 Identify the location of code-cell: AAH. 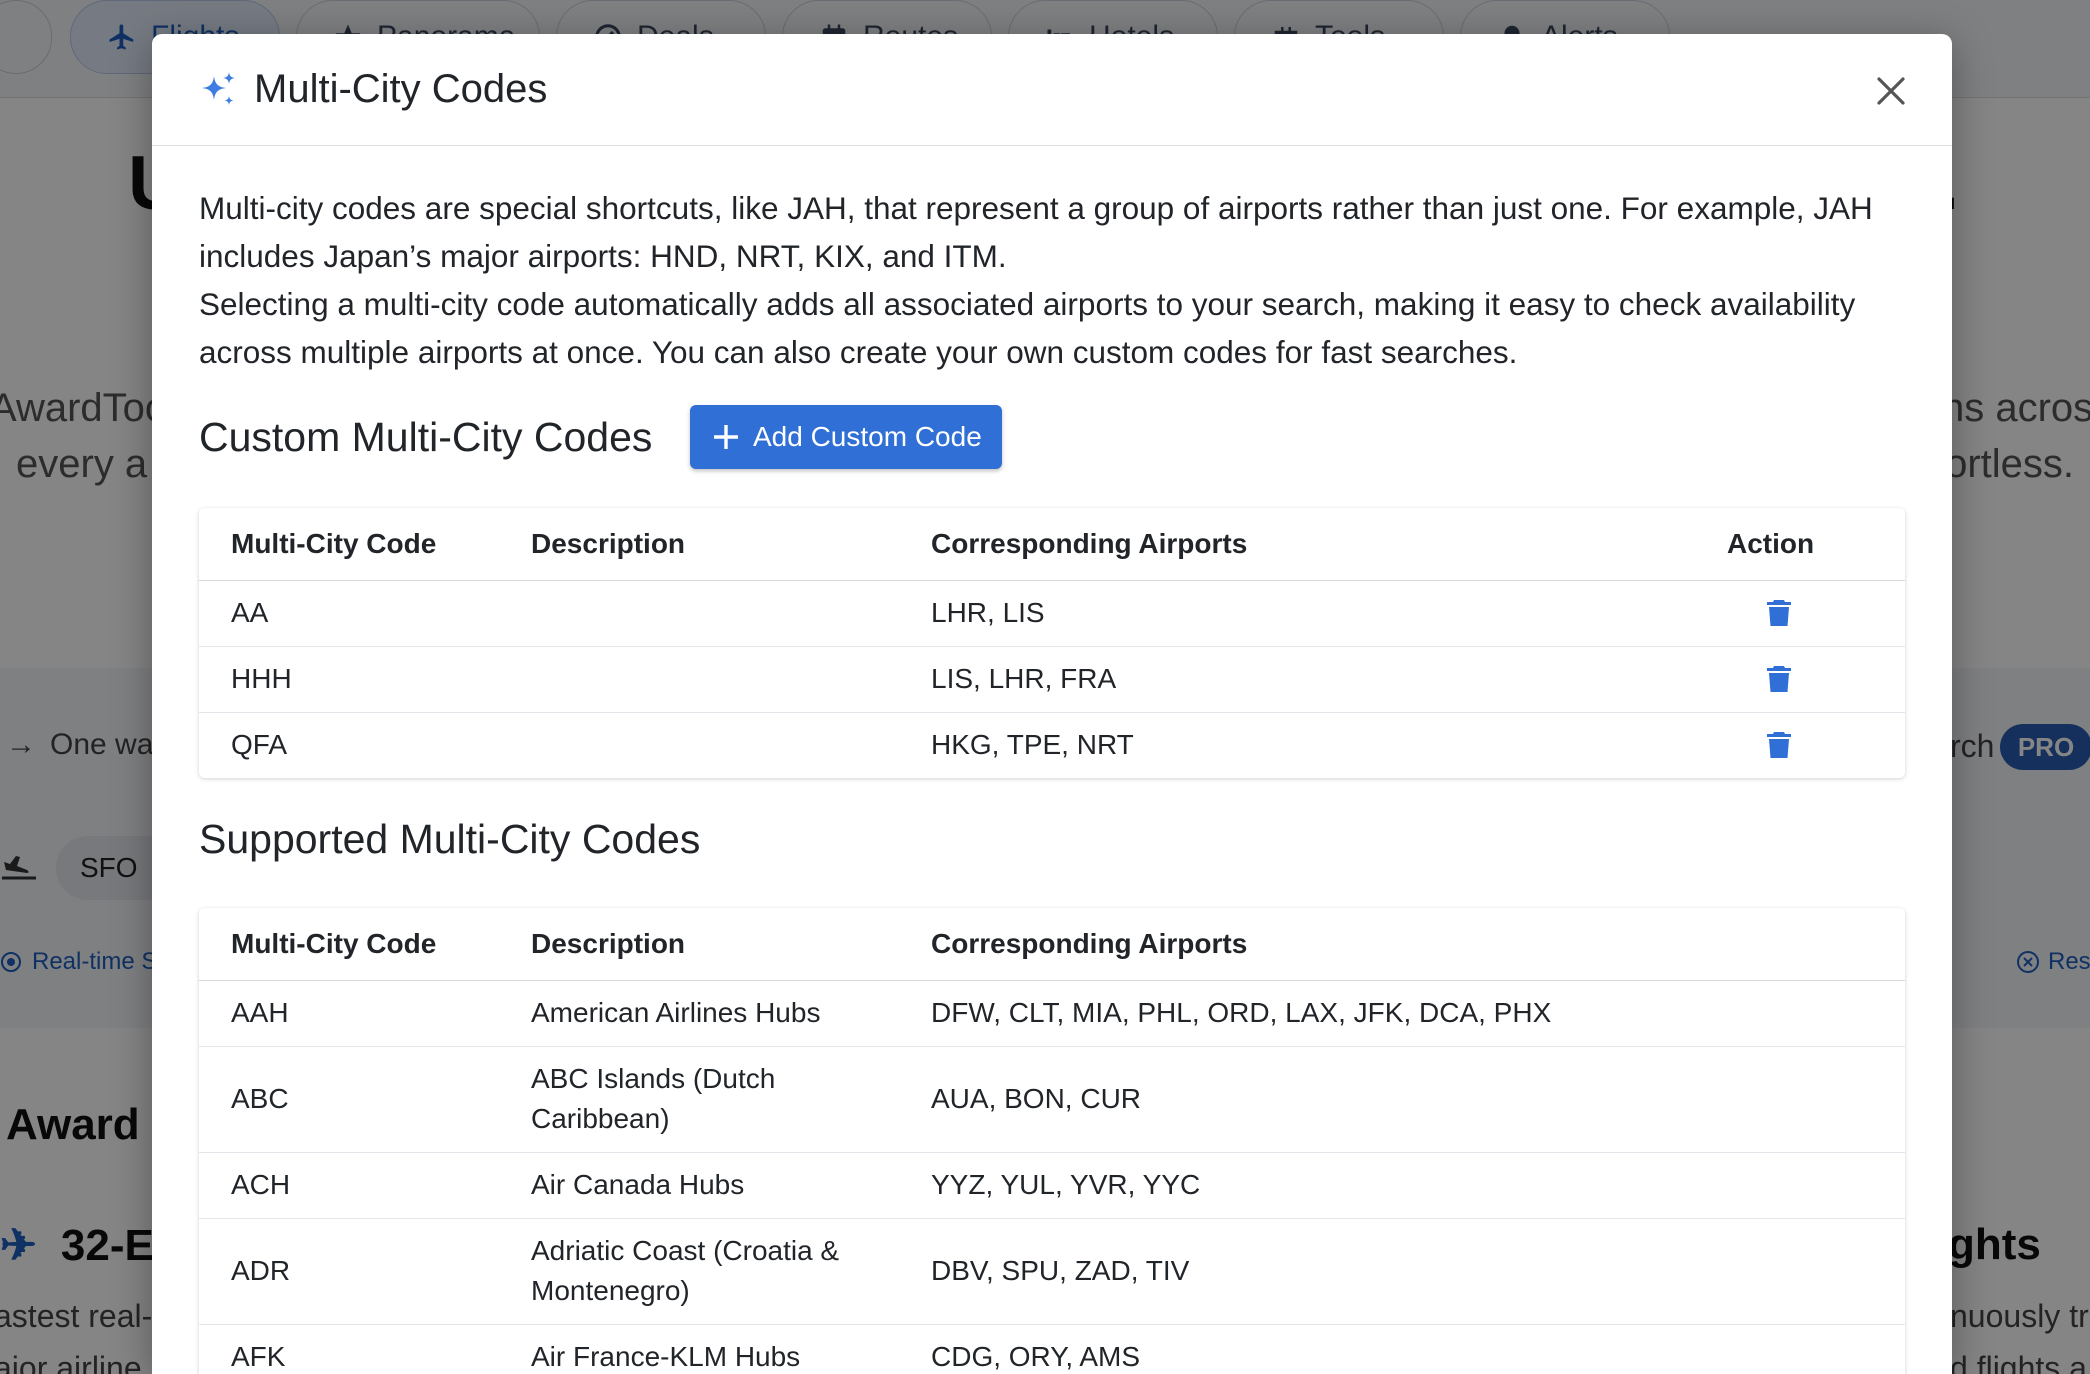
(349, 1013).